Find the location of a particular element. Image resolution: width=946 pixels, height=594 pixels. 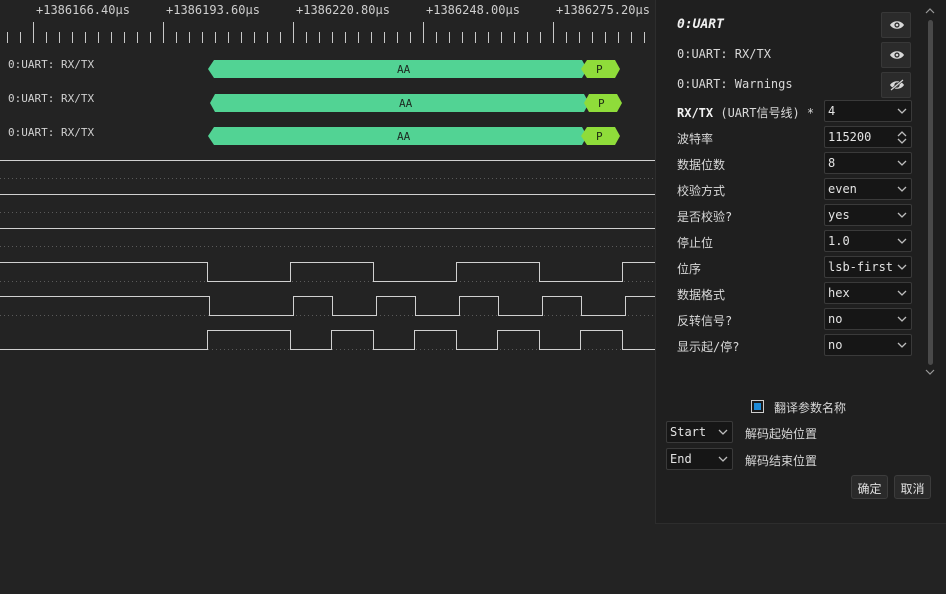

param-label: 反转信号? is located at coordinates (705, 321).